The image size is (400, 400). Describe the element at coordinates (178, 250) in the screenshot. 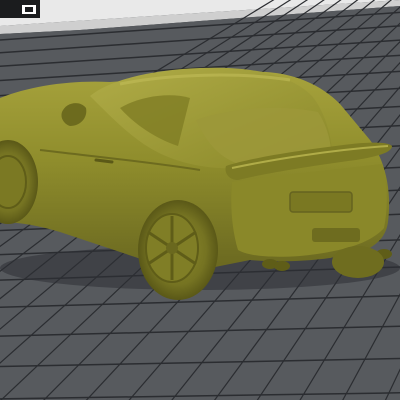

I see `rear-wheel` at that location.